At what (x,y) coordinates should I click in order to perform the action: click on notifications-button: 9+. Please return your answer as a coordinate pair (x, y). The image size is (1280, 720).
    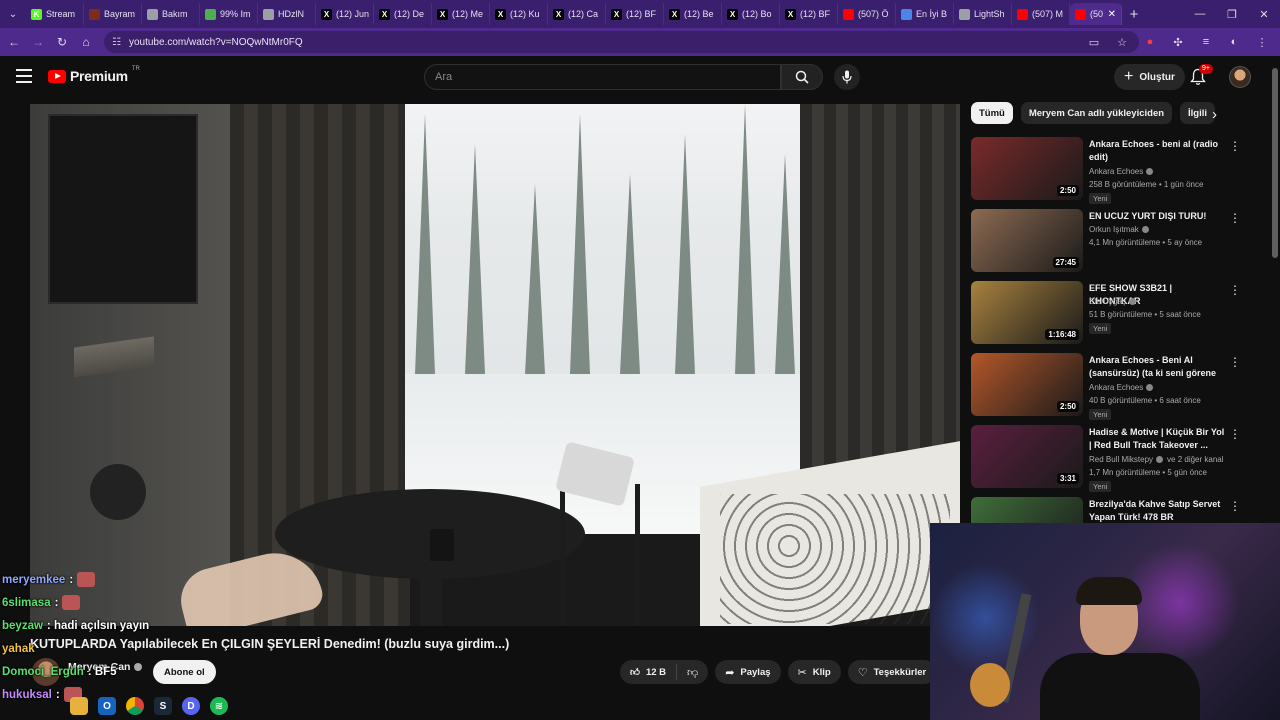
    Looking at the image, I should click on (1201, 76).